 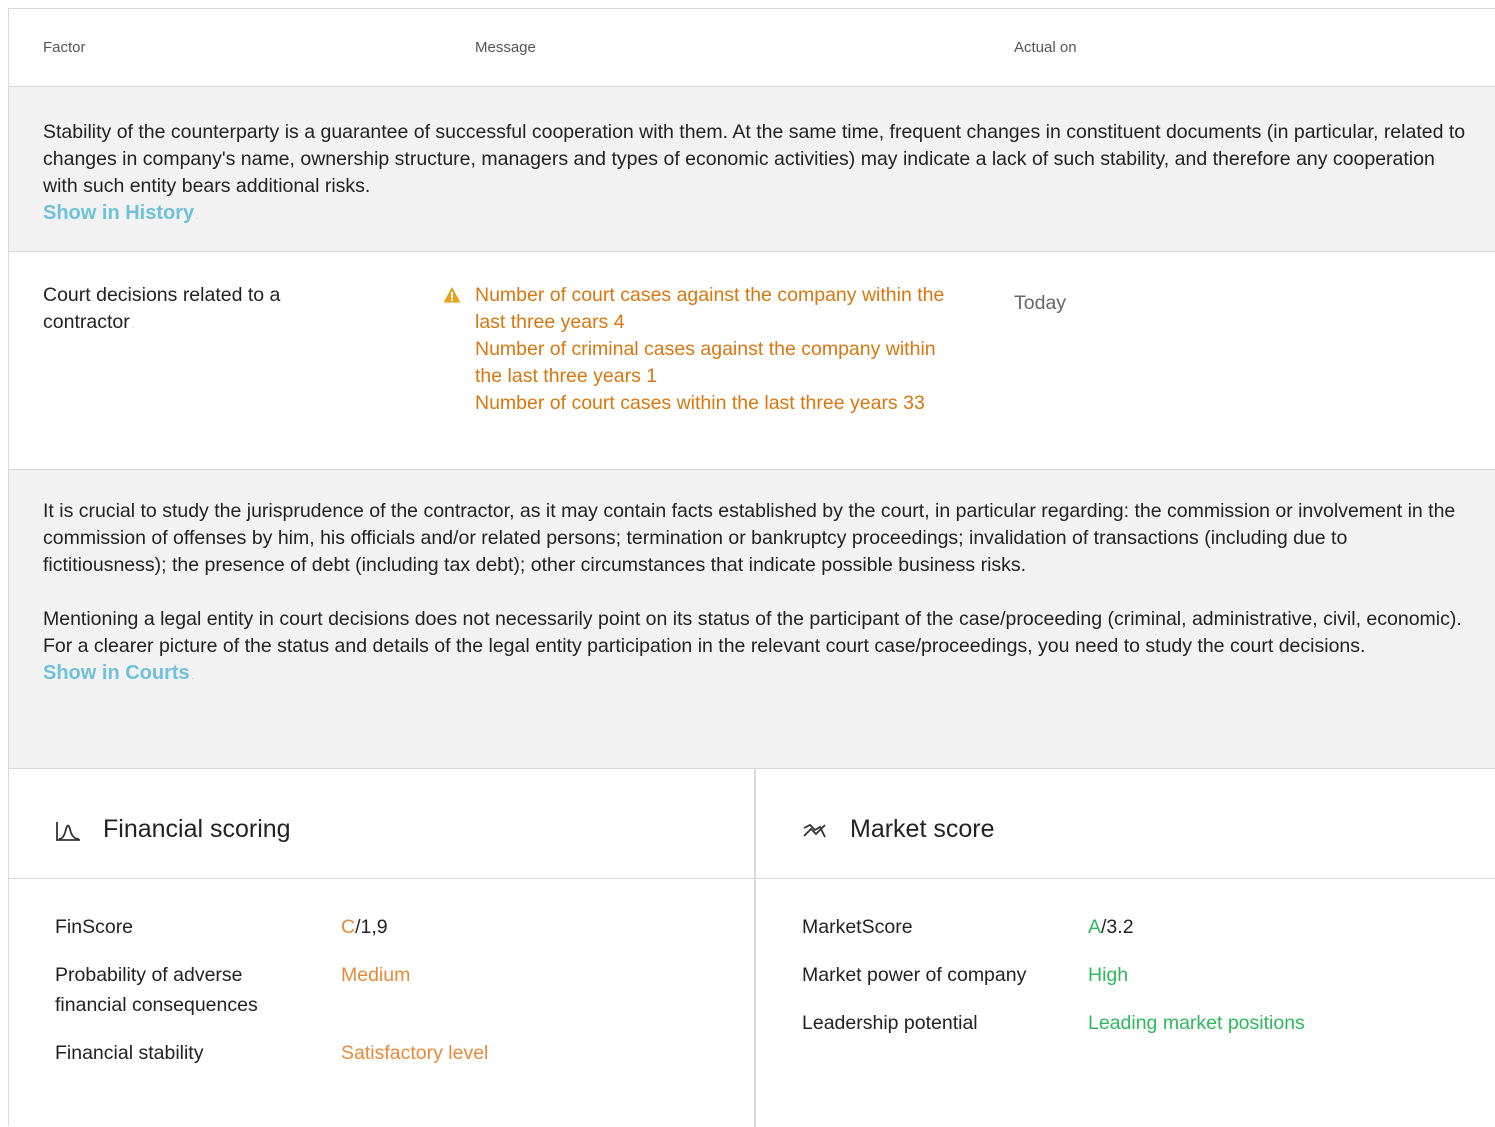 I want to click on distribution-curve-icon, so click(x=68, y=831).